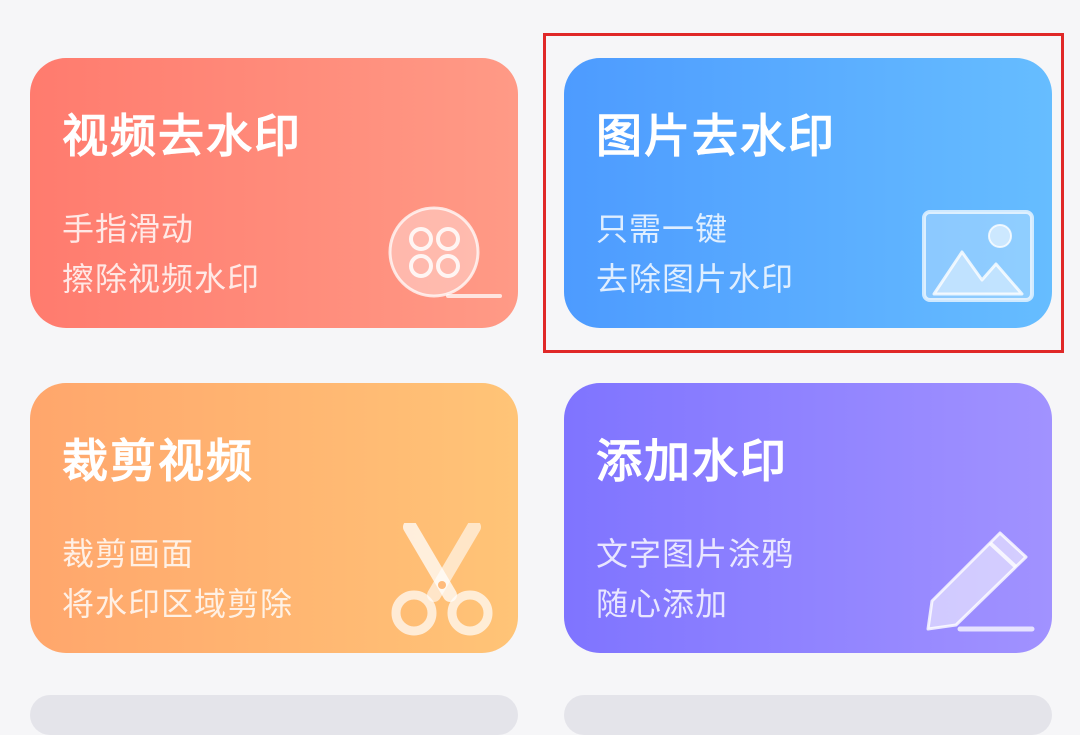 The image size is (1080, 735). What do you see at coordinates (178, 604) in the screenshot?
I see `card-subtitle-line2: 将水印区域剪除` at bounding box center [178, 604].